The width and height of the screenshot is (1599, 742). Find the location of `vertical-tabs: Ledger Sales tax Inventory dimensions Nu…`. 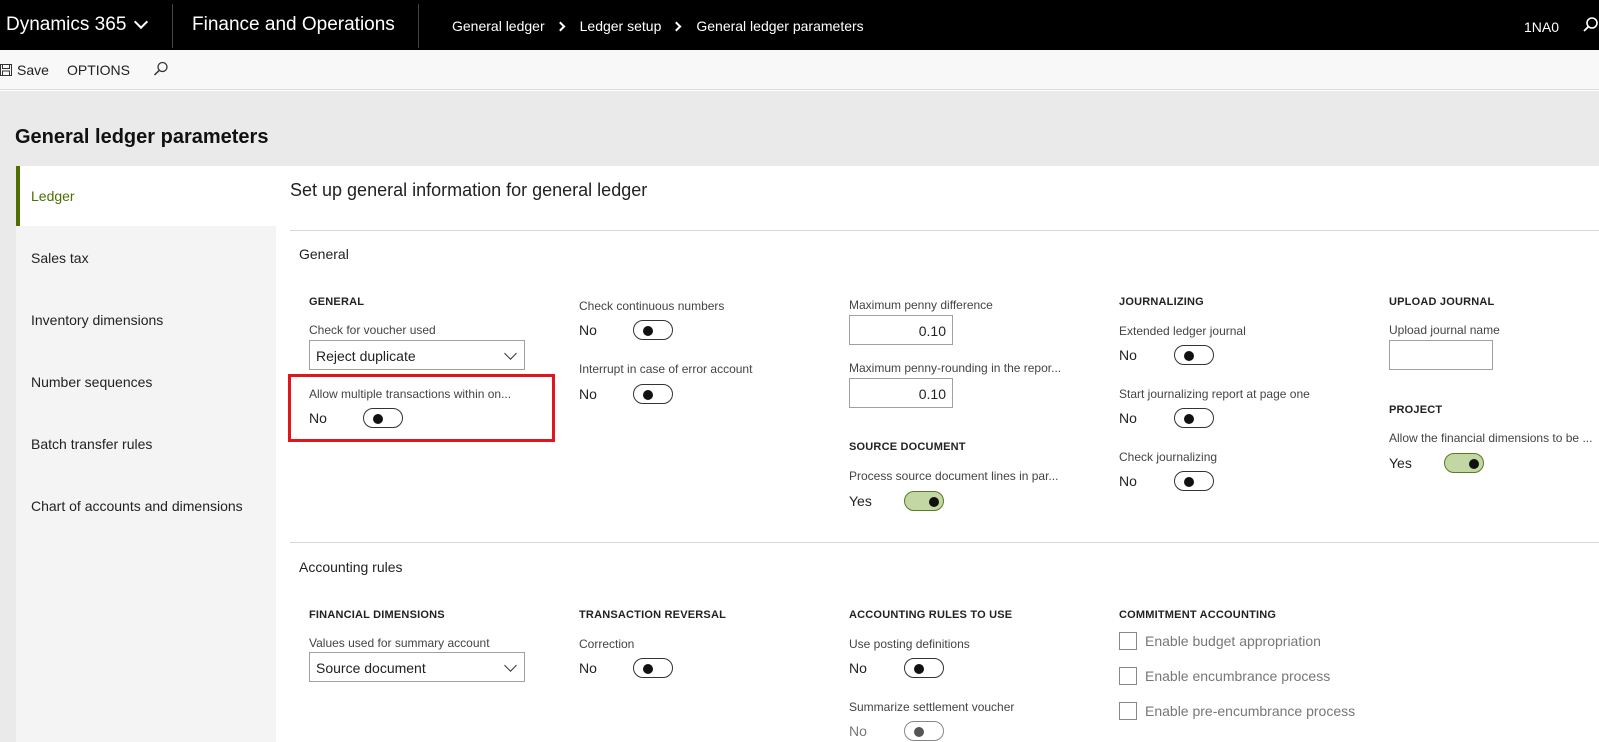

vertical-tabs: Ledger Sales tax Inventory dimensions Nu… is located at coordinates (146, 454).